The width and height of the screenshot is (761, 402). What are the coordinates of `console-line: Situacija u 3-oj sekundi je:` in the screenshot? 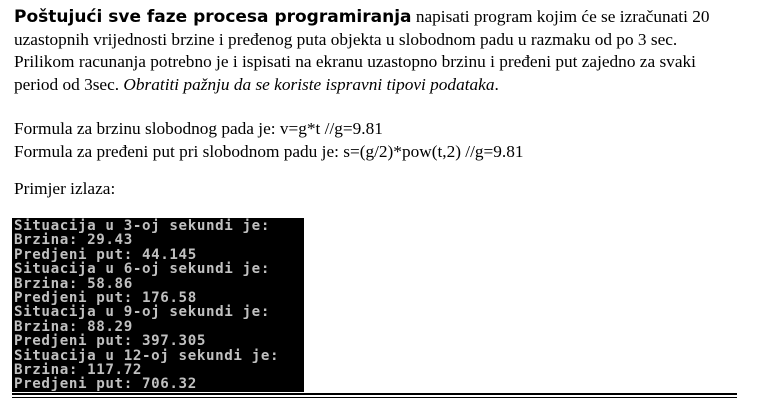 It's located at (142, 226).